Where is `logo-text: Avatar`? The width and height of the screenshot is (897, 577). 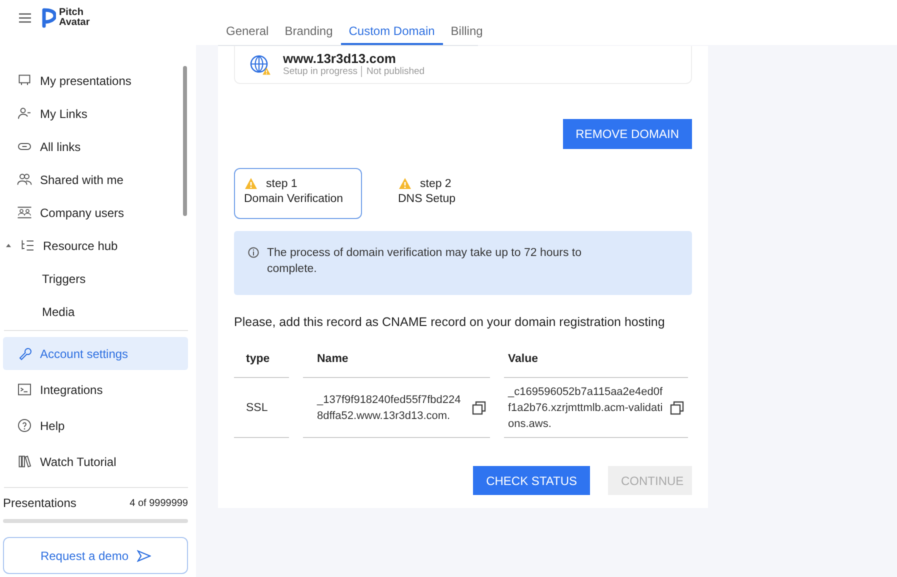
logo-text: Avatar is located at coordinates (74, 23).